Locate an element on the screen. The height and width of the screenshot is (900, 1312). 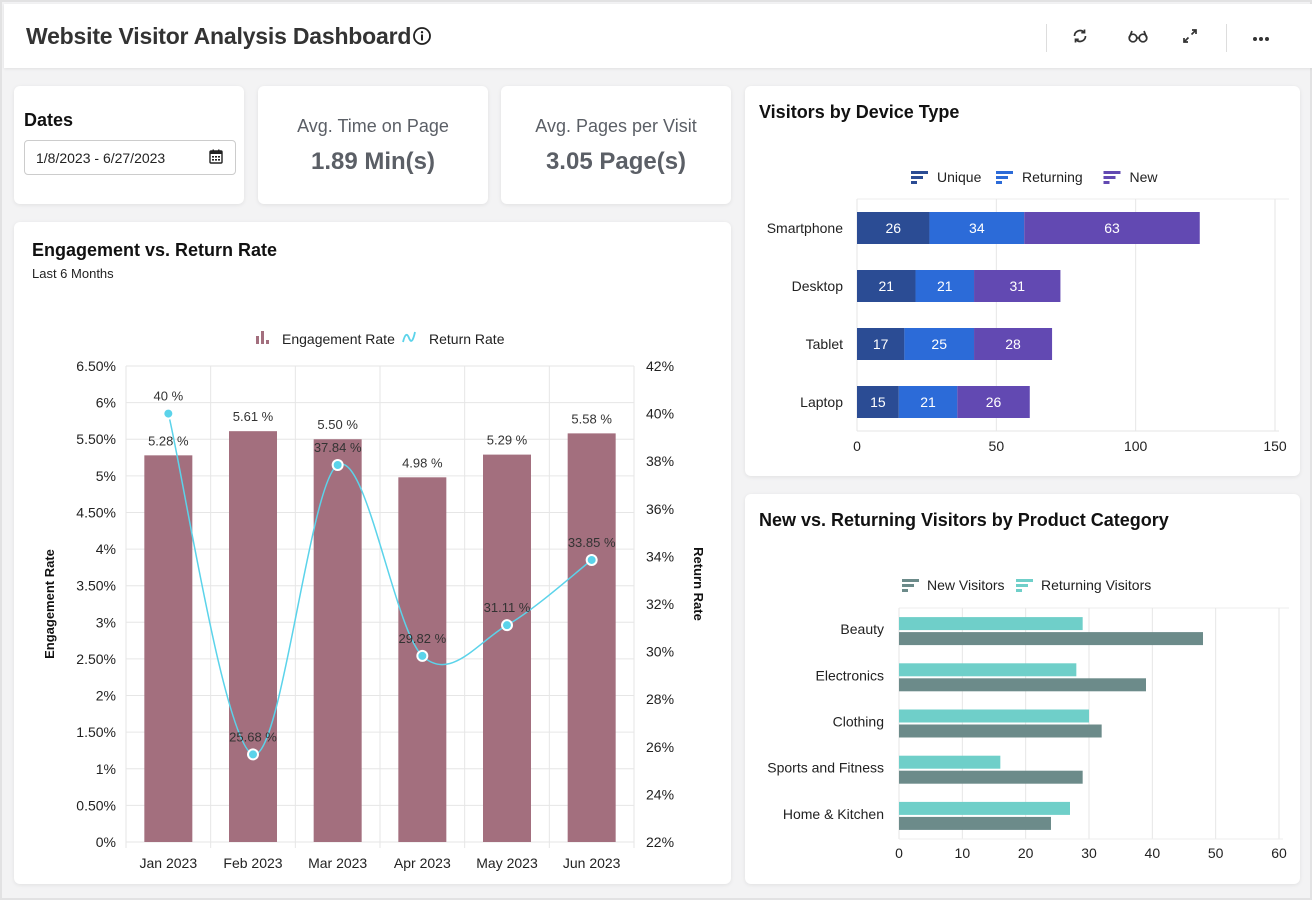
y-tick-label: 2% is located at coordinates (106, 696).